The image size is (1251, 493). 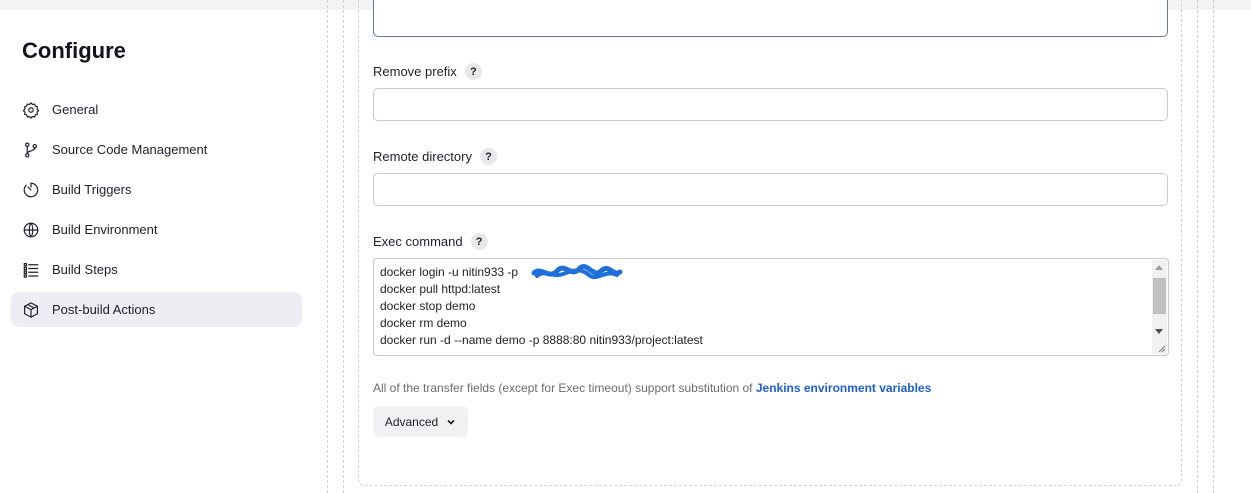 I want to click on gear-icon, so click(x=31, y=110).